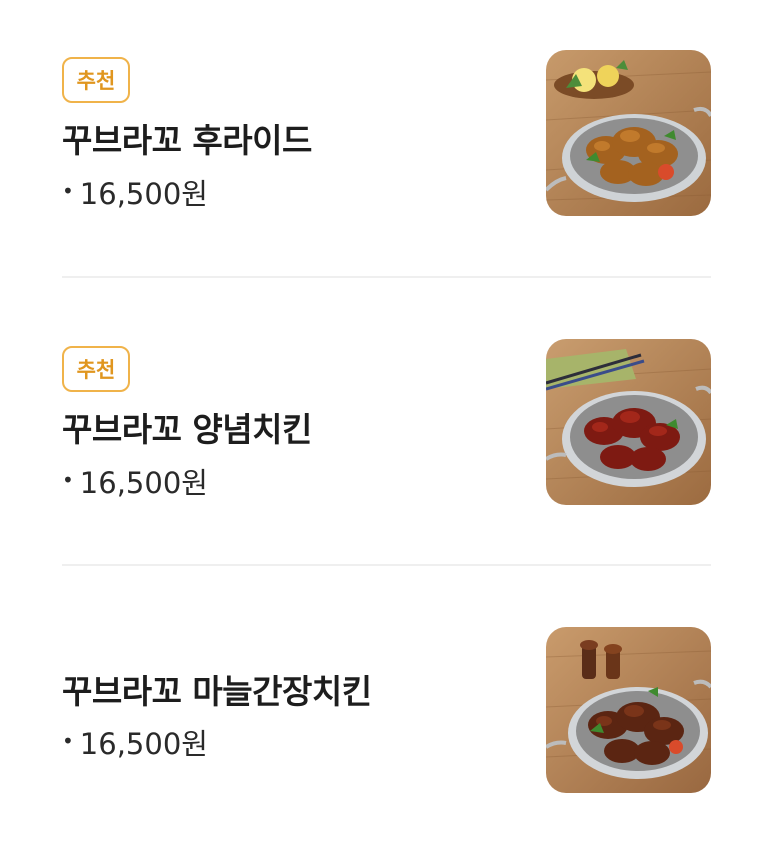 This screenshot has width=773, height=849. What do you see at coordinates (187, 429) in the screenshot?
I see `menu-item-name: 꾸브라꼬 양념치킨` at bounding box center [187, 429].